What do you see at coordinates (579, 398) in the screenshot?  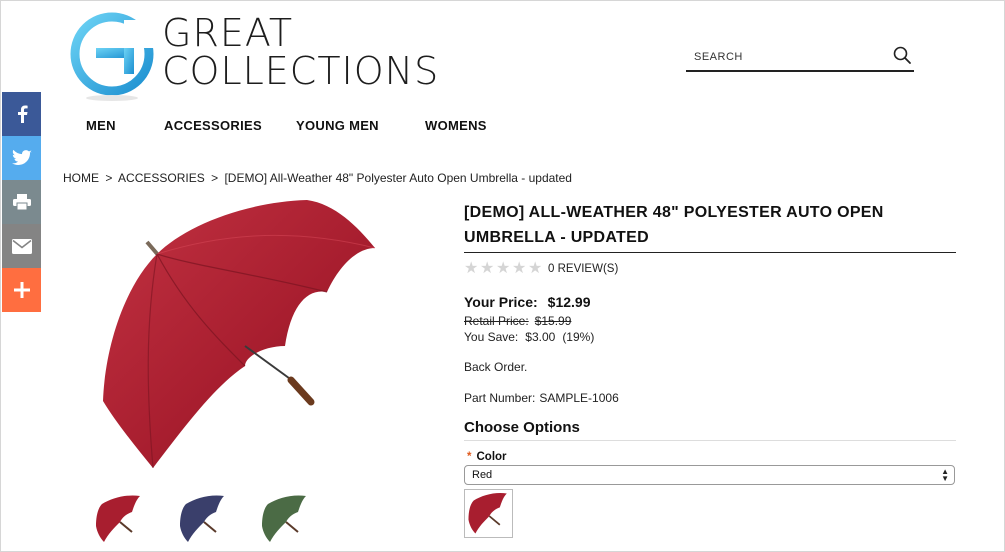 I see `part-value: SAMPLE-1006` at bounding box center [579, 398].